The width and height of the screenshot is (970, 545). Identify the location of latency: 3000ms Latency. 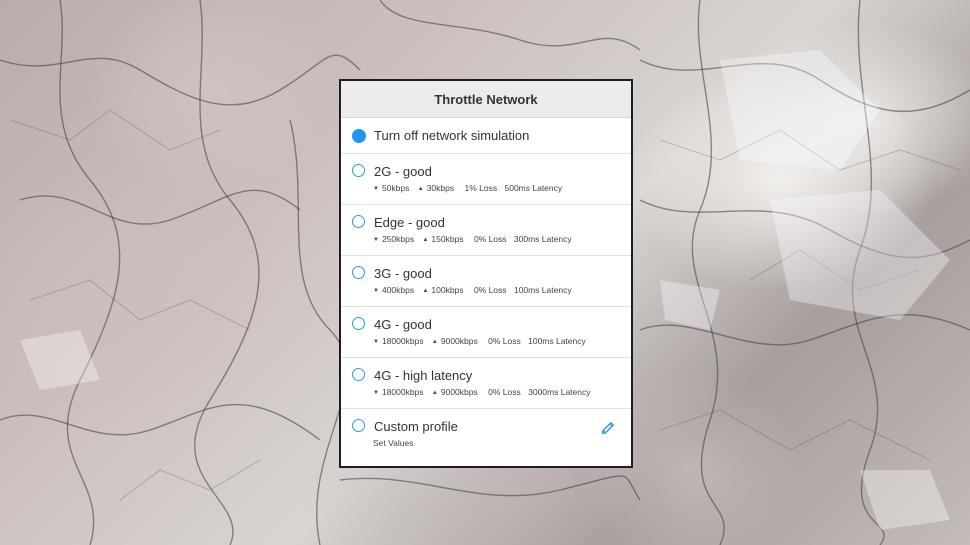
(559, 392).